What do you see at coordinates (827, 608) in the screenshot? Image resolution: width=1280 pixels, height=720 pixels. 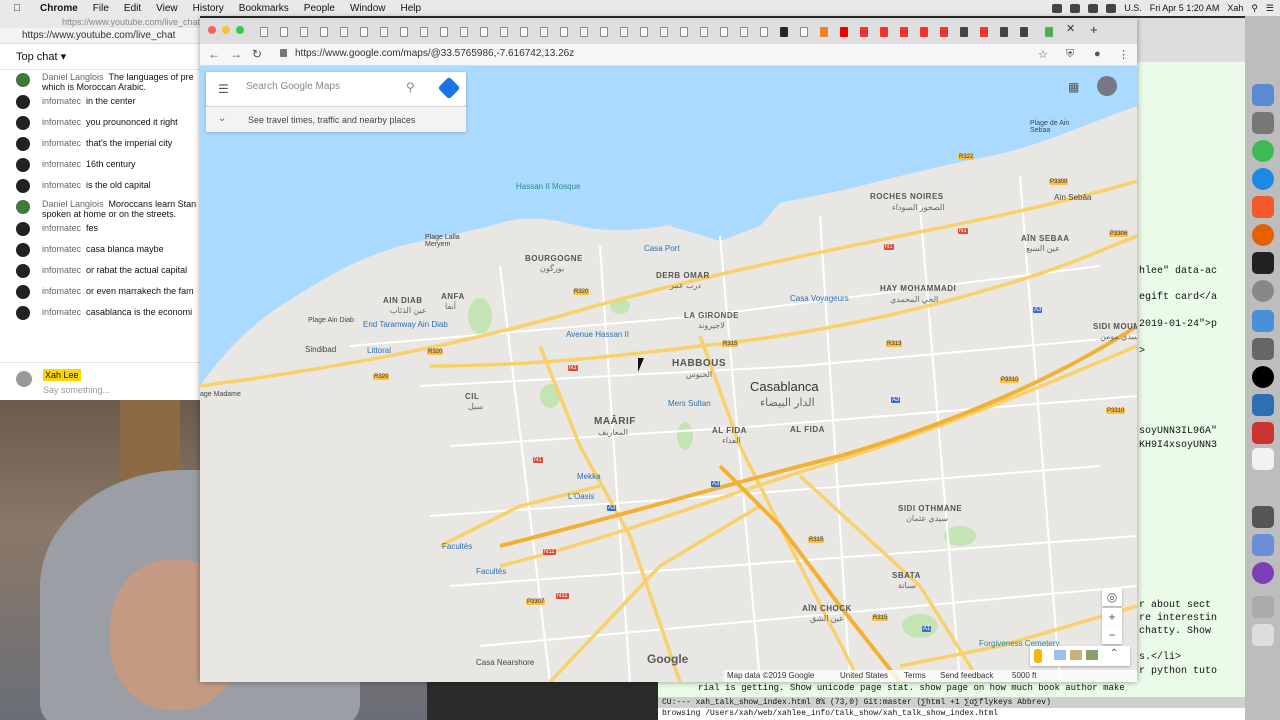 I see `map-label: AÏN CHOCK` at bounding box center [827, 608].